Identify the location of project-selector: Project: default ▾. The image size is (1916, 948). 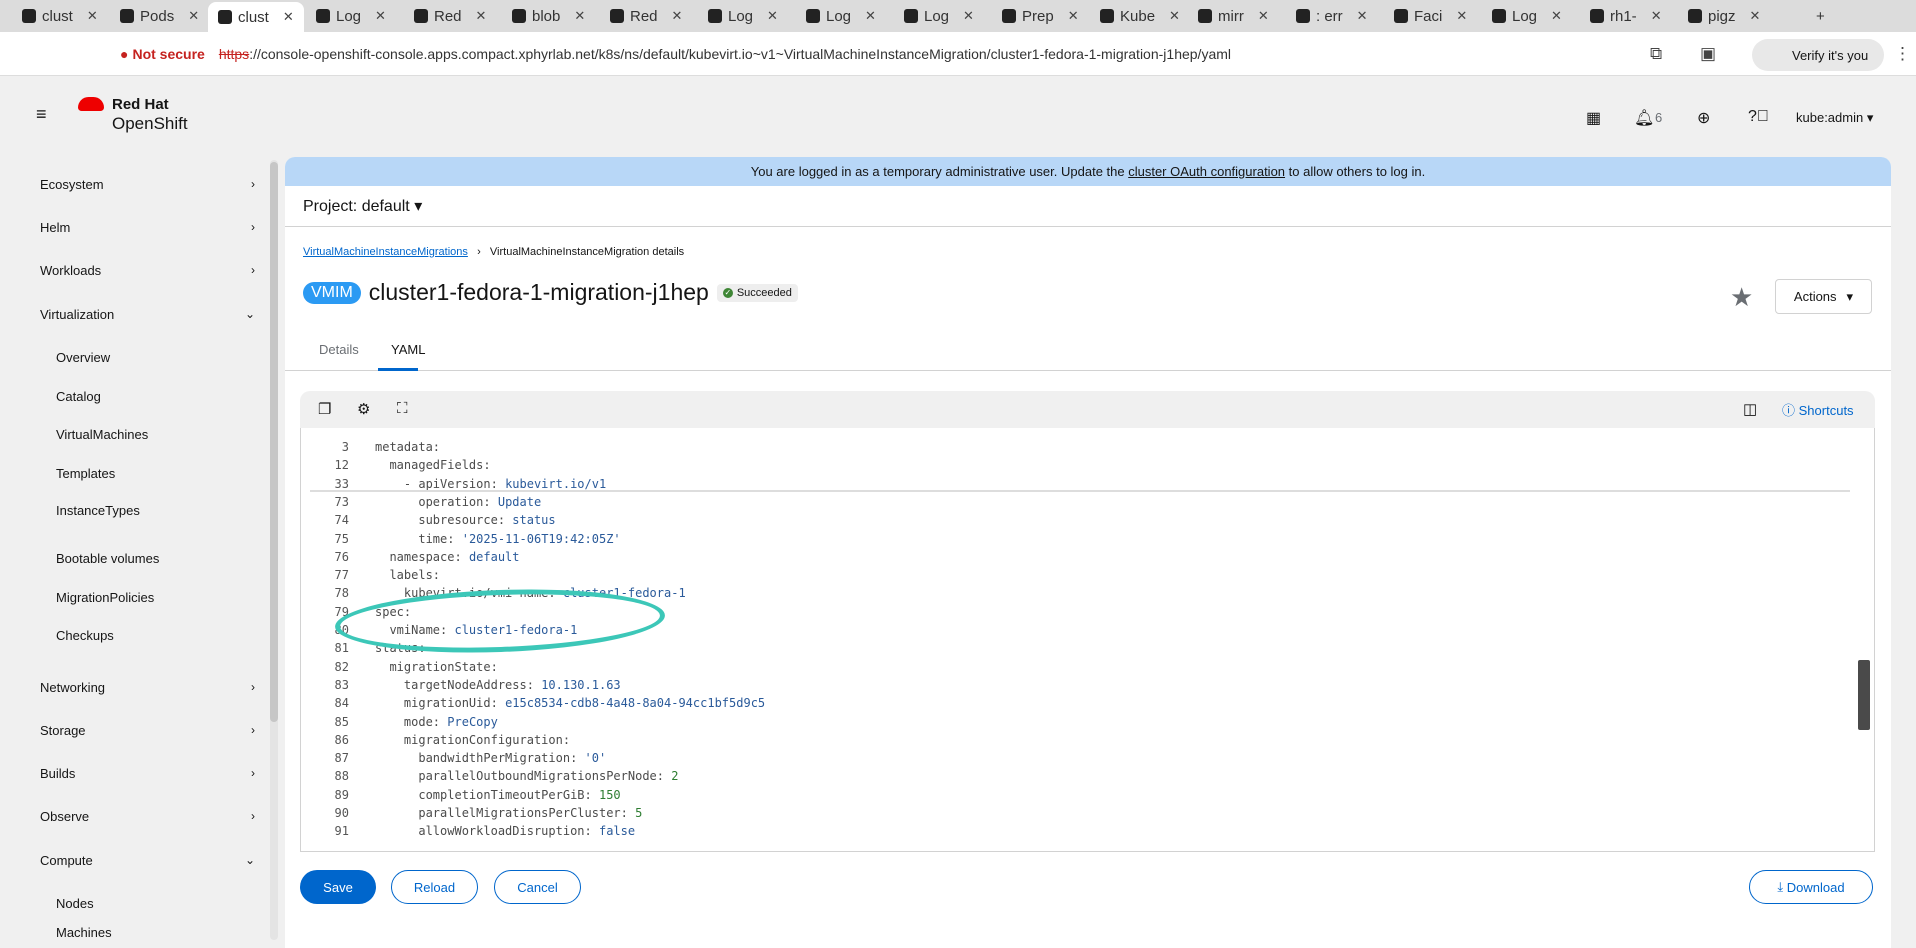
(1088, 206).